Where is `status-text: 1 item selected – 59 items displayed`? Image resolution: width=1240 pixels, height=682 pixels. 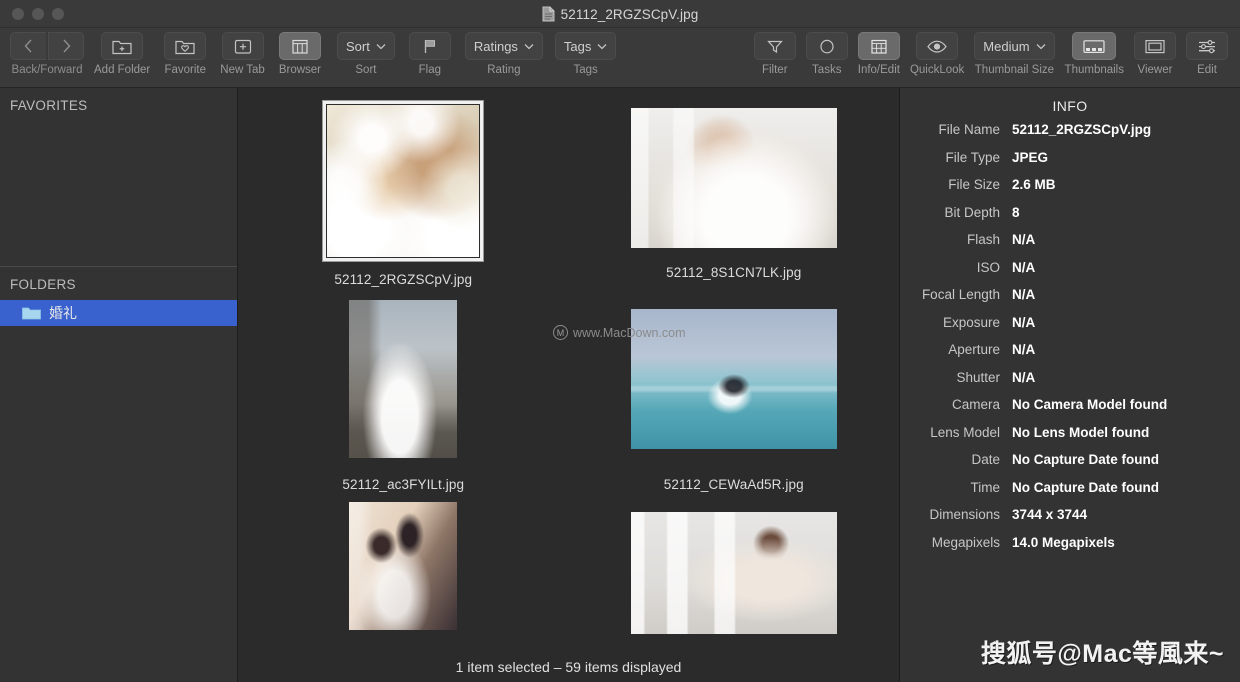
status-text: 1 item selected – 59 items displayed is located at coordinates (568, 667).